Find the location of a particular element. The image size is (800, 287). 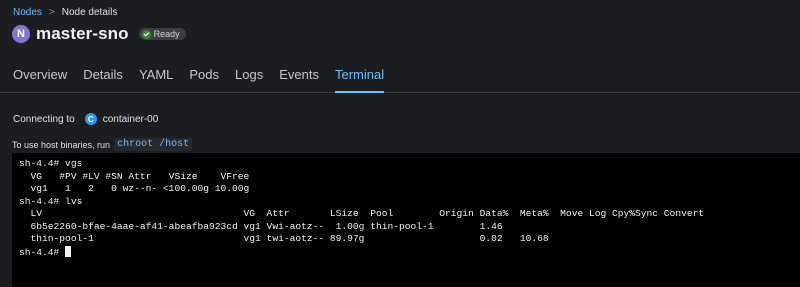

page-header: N master-sno Ready is located at coordinates (99, 34).